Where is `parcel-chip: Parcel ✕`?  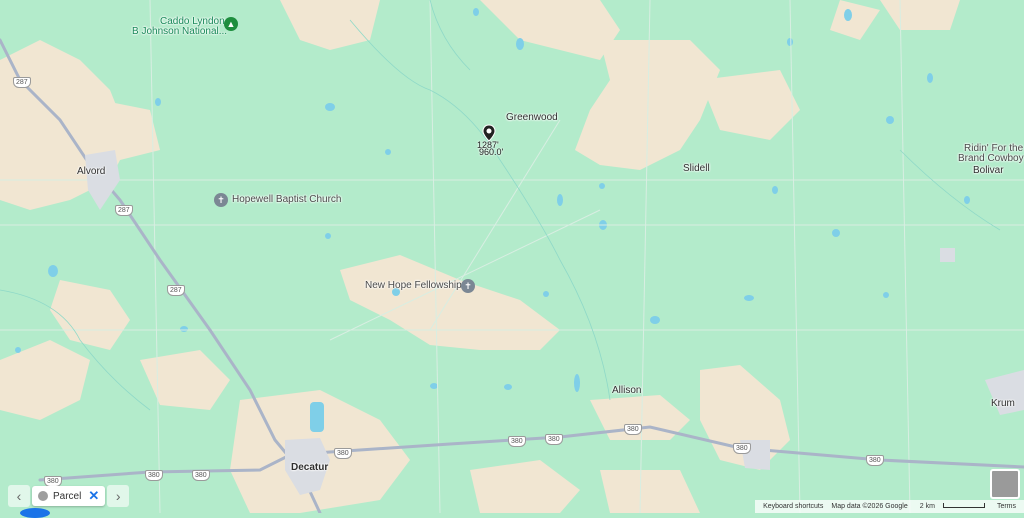
parcel-chip: Parcel ✕ is located at coordinates (69, 496).